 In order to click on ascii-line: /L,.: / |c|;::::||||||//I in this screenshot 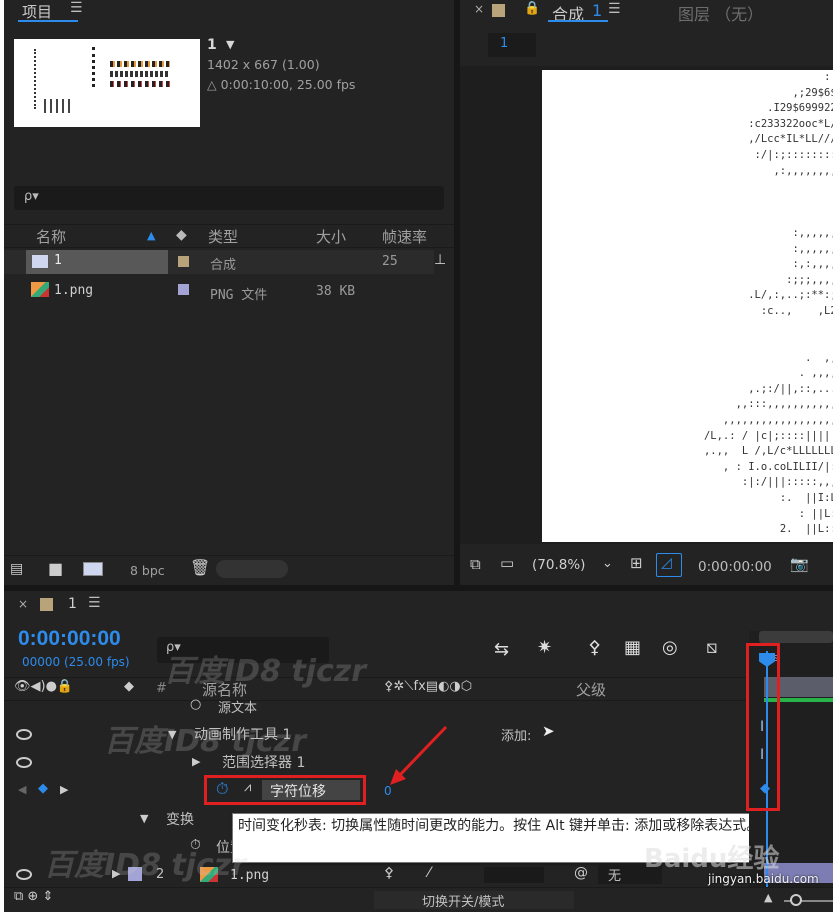, I will do `click(768, 435)`.